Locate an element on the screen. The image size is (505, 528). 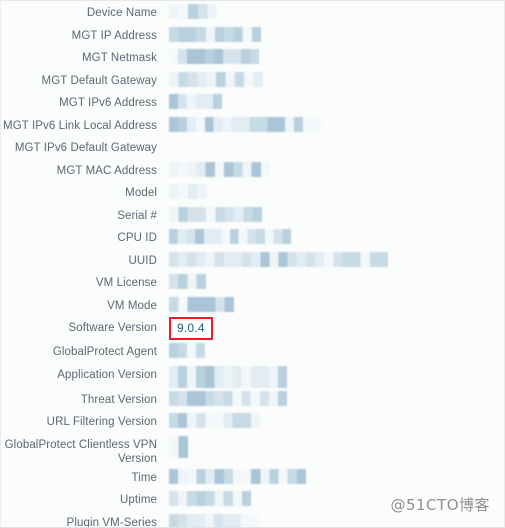
table-row: Model is located at coordinates (252, 192).